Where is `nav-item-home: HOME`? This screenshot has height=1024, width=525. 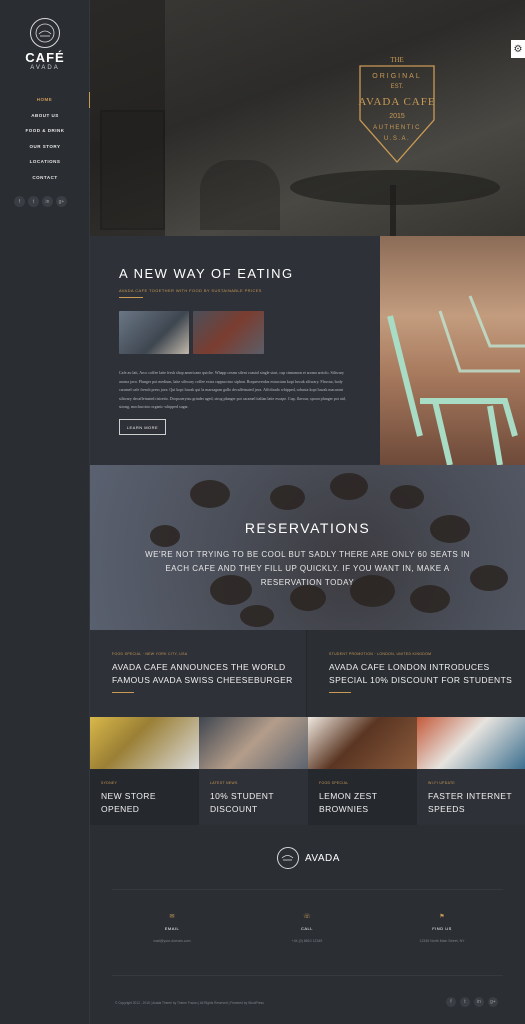
nav-item-home: HOME is located at coordinates (45, 100).